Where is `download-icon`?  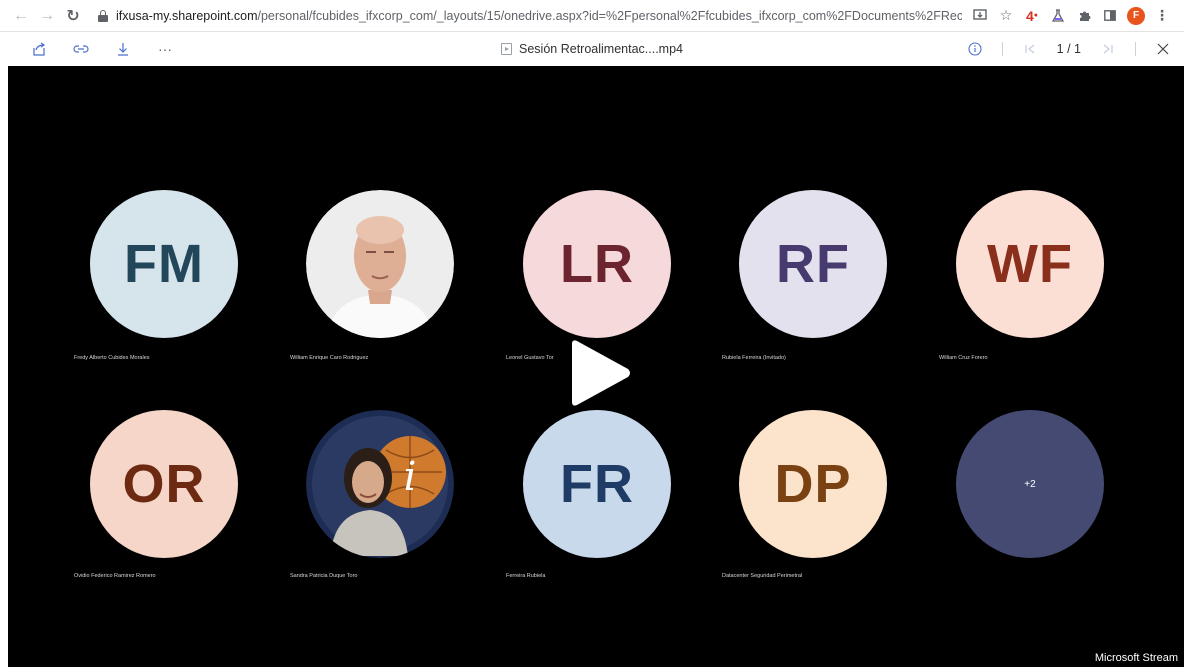
download-icon is located at coordinates (123, 49).